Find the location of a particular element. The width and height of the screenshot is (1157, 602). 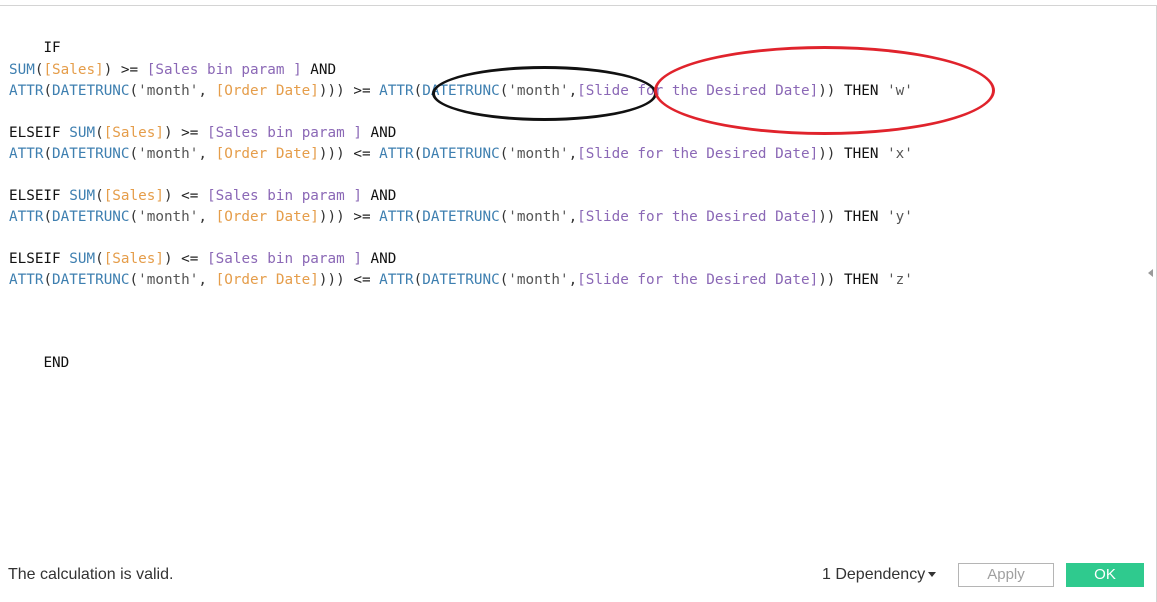

apply-button: Apply is located at coordinates (1006, 575).